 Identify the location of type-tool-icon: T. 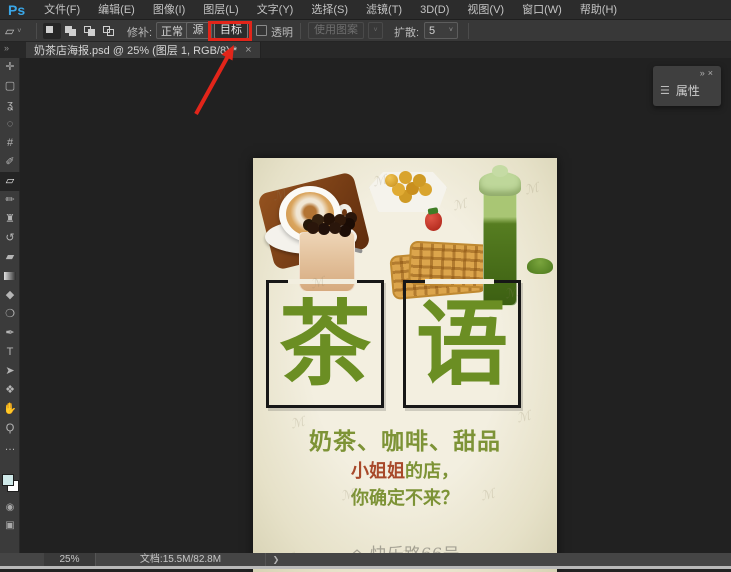
(10, 352).